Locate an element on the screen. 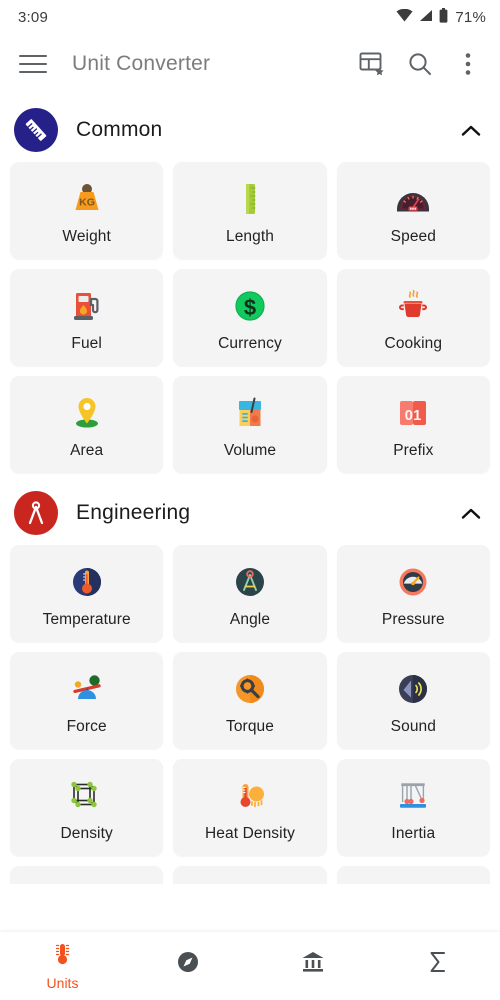 Image resolution: width=500 pixels, height=1000 pixels. fuel-pump-icon is located at coordinates (87, 306).